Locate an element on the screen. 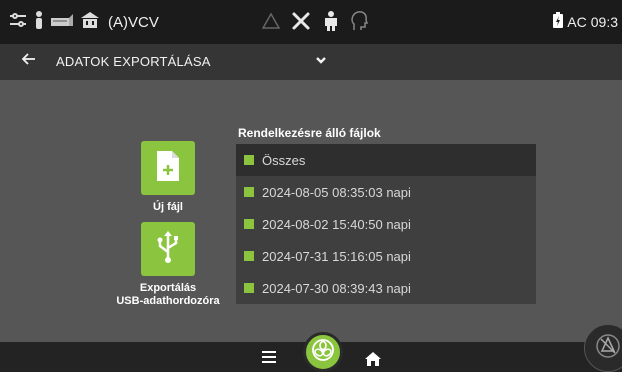 The image size is (622, 372). chevron-down-icon is located at coordinates (321, 62).